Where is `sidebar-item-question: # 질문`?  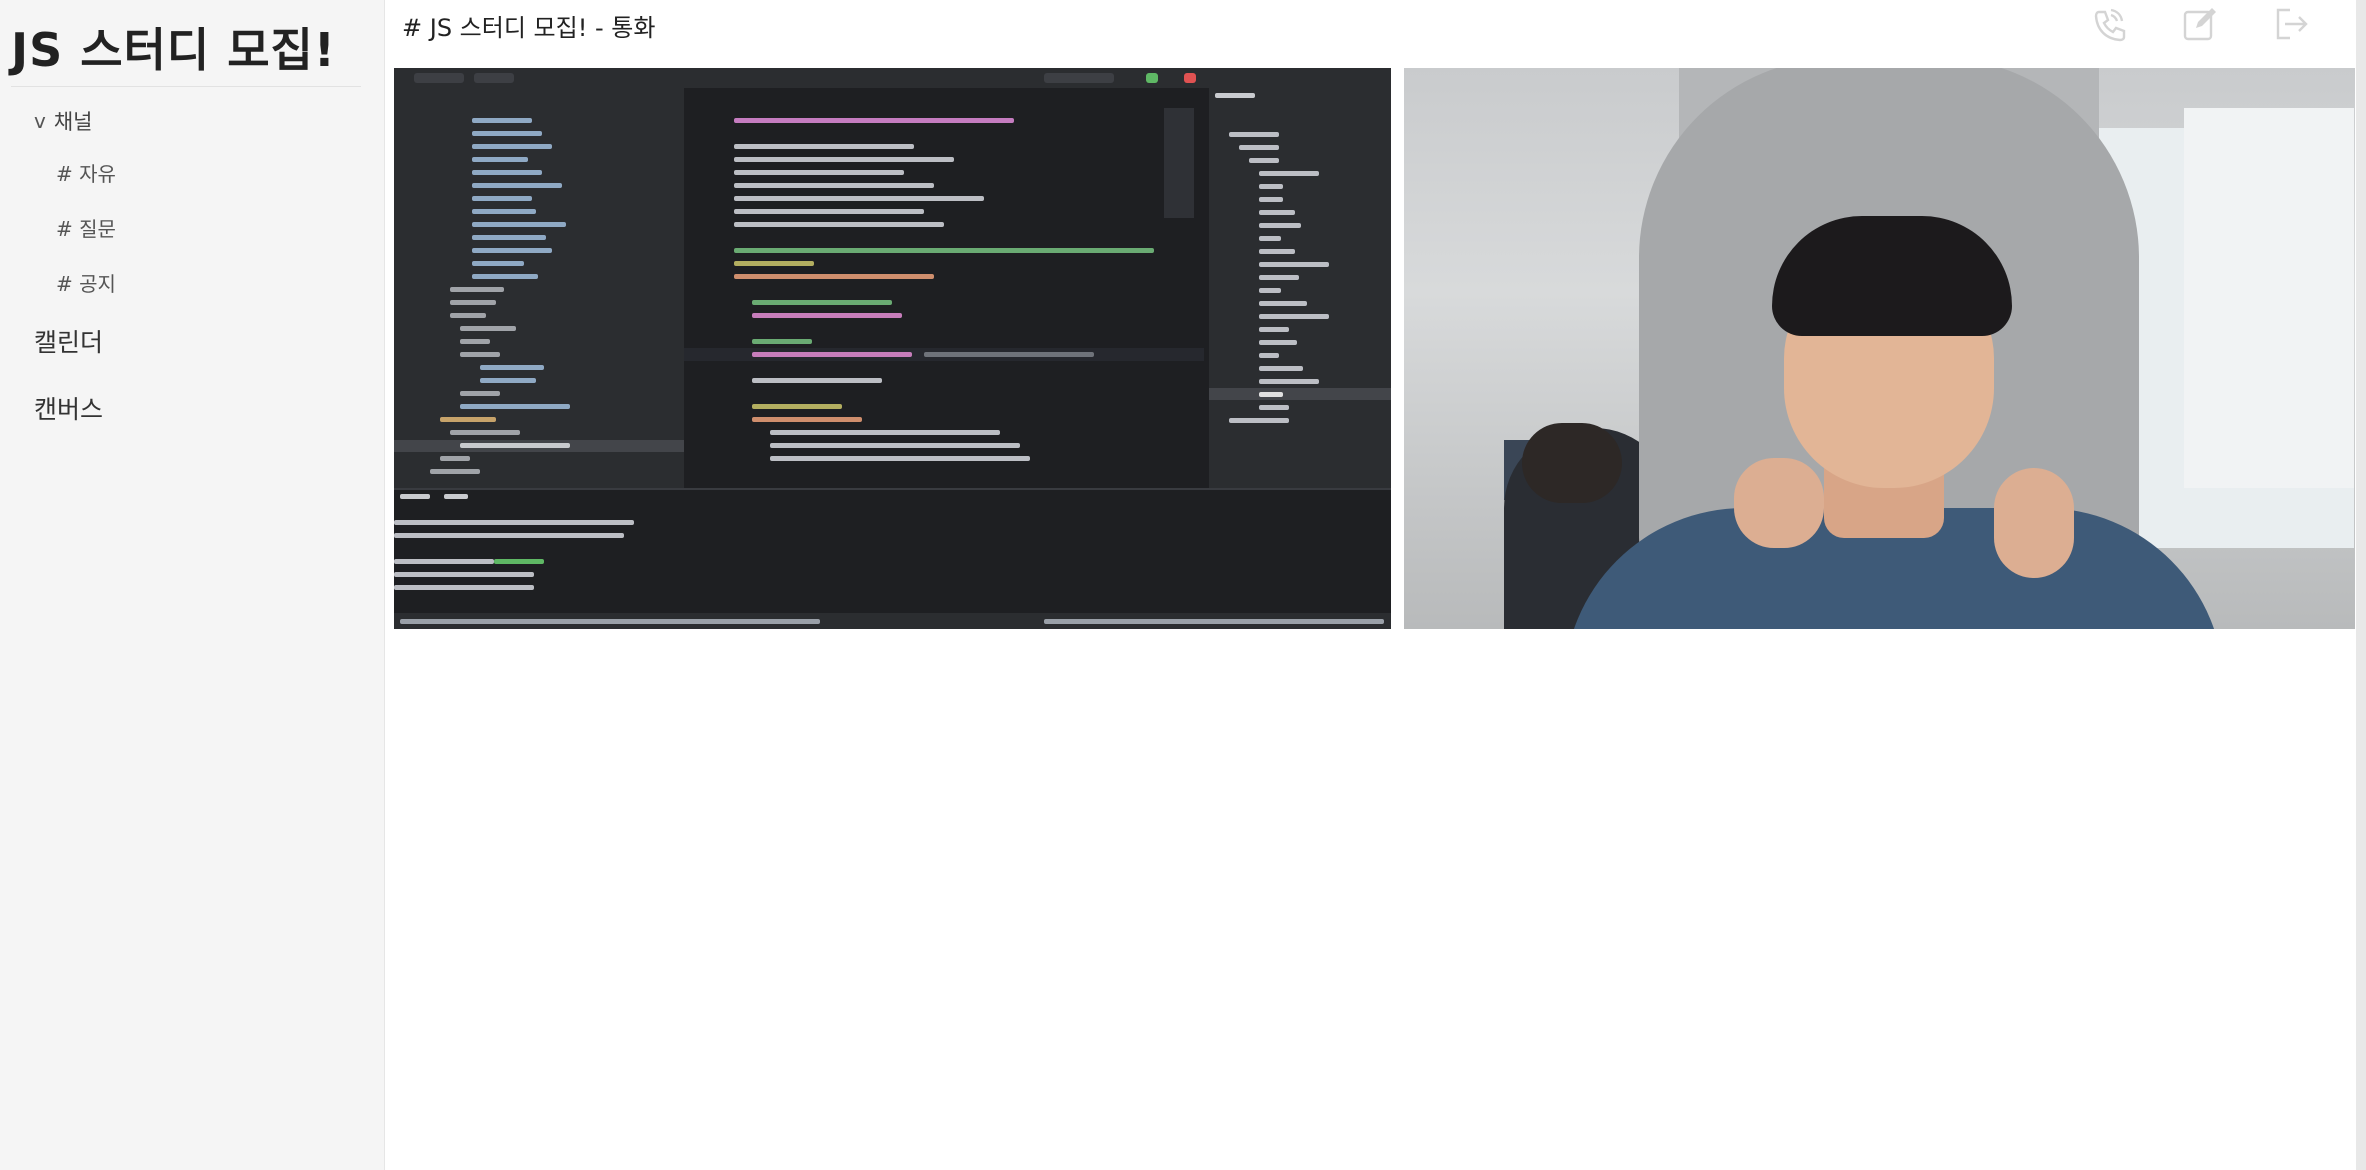
sidebar-item-question: # 질문 is located at coordinates (86, 227).